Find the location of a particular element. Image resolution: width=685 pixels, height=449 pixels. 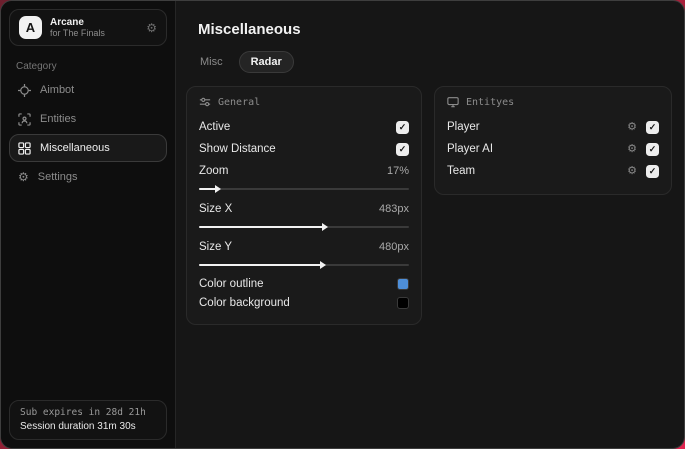

tab-radar: Radar is located at coordinates (266, 62).